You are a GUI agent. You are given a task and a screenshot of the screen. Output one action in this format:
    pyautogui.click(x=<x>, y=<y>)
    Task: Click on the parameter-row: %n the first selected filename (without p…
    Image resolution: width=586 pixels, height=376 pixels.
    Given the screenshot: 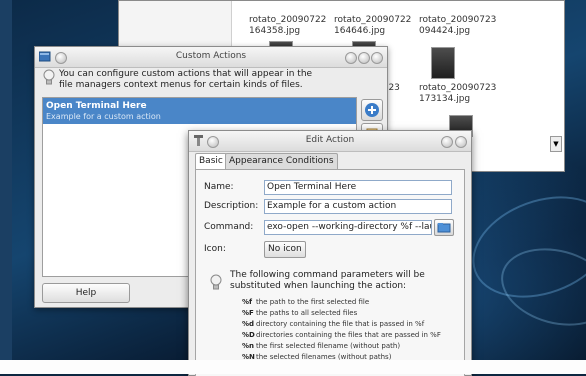 What is the action you would take?
    pyautogui.click(x=321, y=346)
    